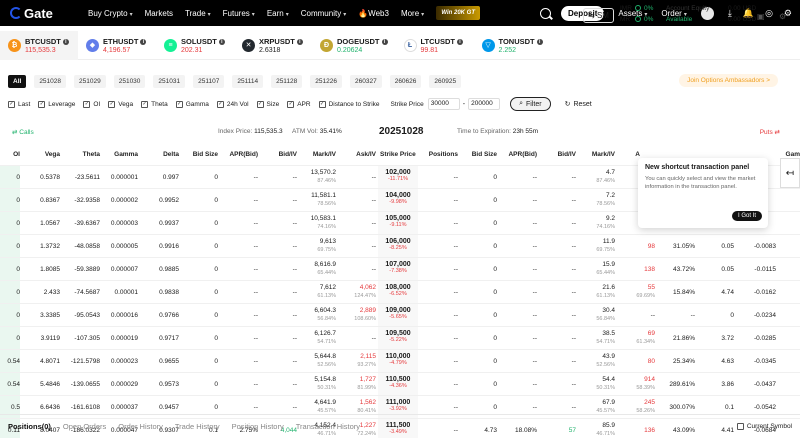 This screenshot has height=438, width=800. Describe the element at coordinates (239, 13) in the screenshot. I see `nav-item-futures: Futures ▾` at that location.